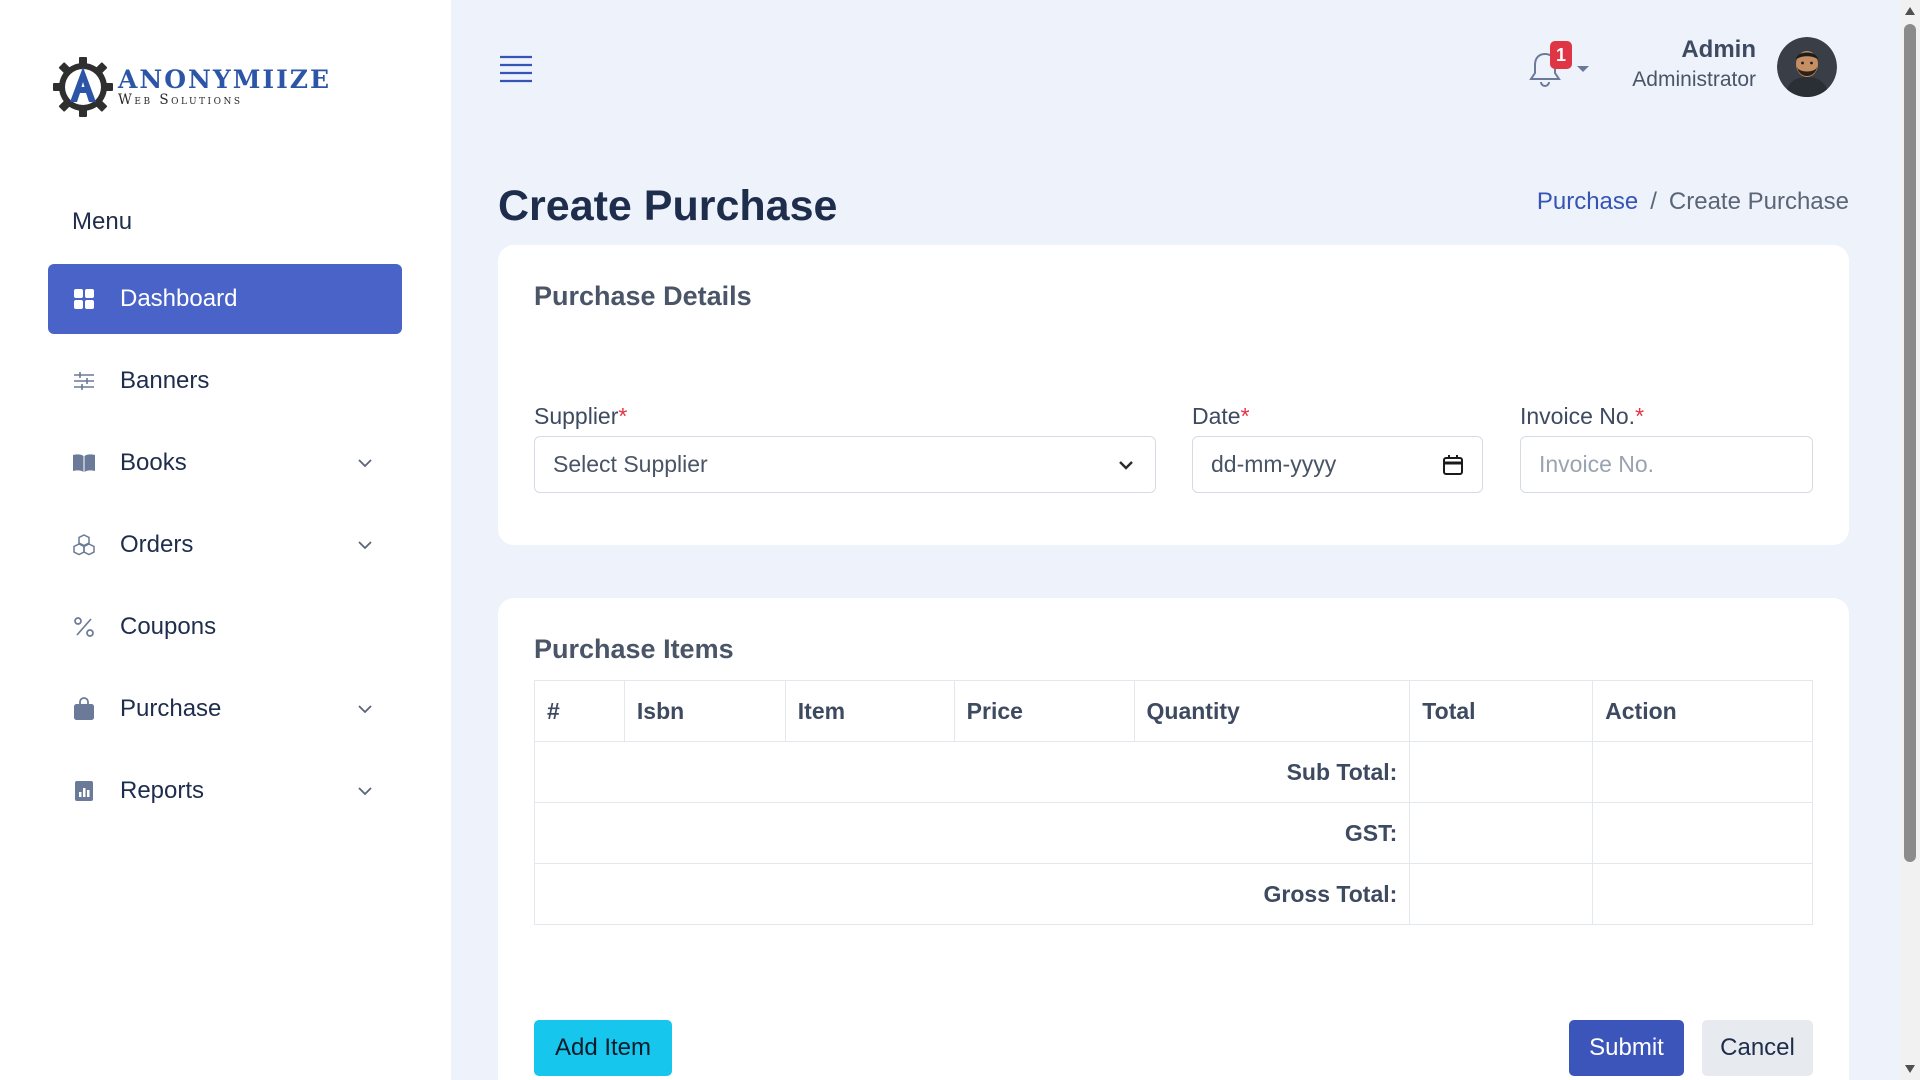 The image size is (1920, 1080). What do you see at coordinates (576, 416) in the screenshot?
I see `supplier-label-text: Supplier` at bounding box center [576, 416].